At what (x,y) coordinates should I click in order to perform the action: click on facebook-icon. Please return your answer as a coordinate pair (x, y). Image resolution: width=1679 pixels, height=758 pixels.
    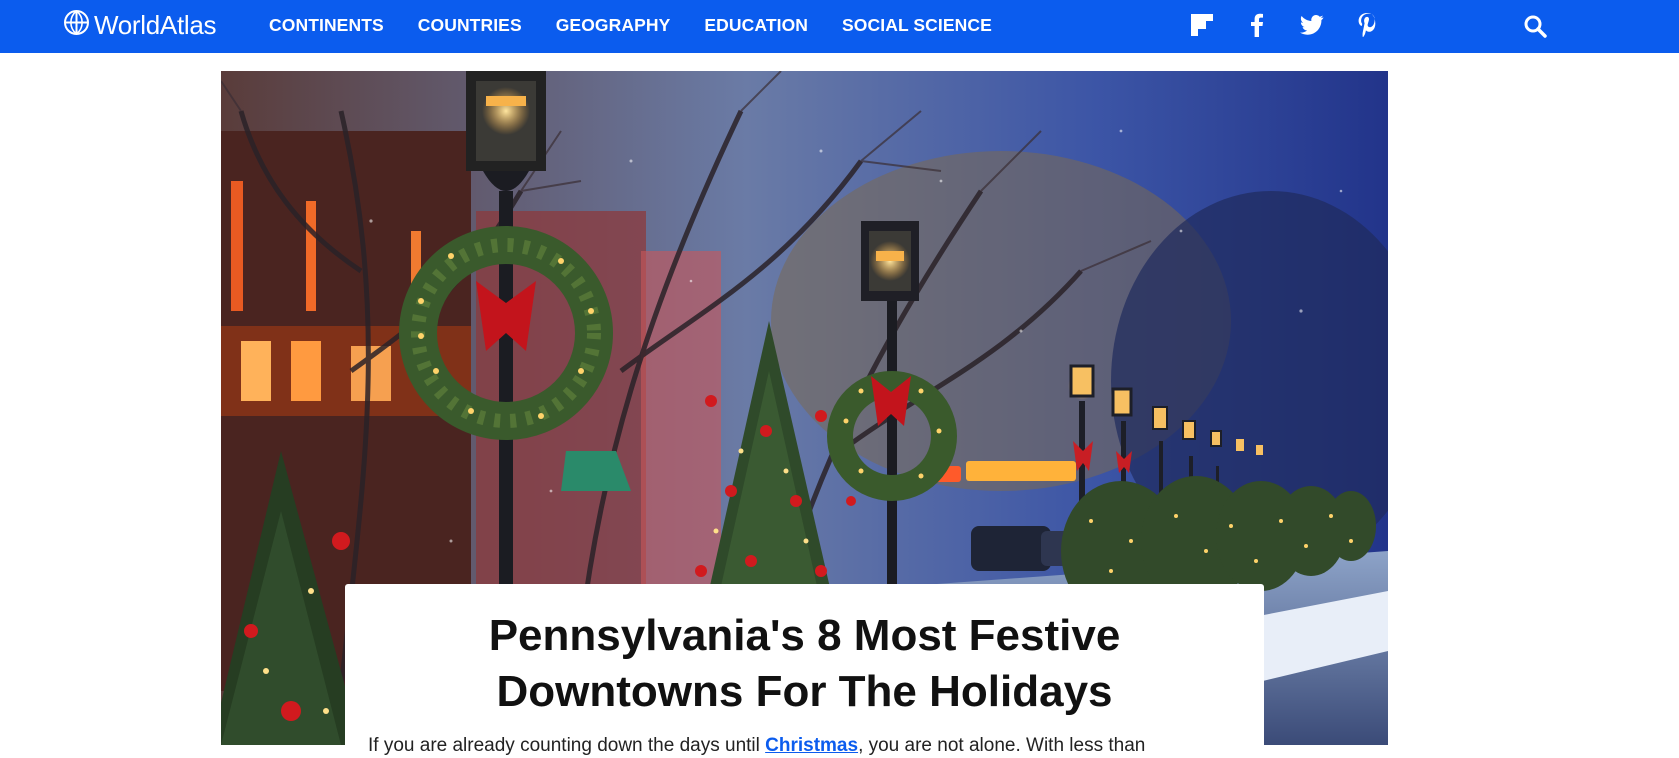
    Looking at the image, I should click on (1256, 25).